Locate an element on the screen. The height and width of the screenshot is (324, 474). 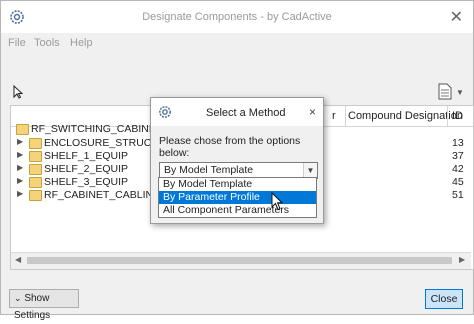
gear-icon is located at coordinates (165, 112).